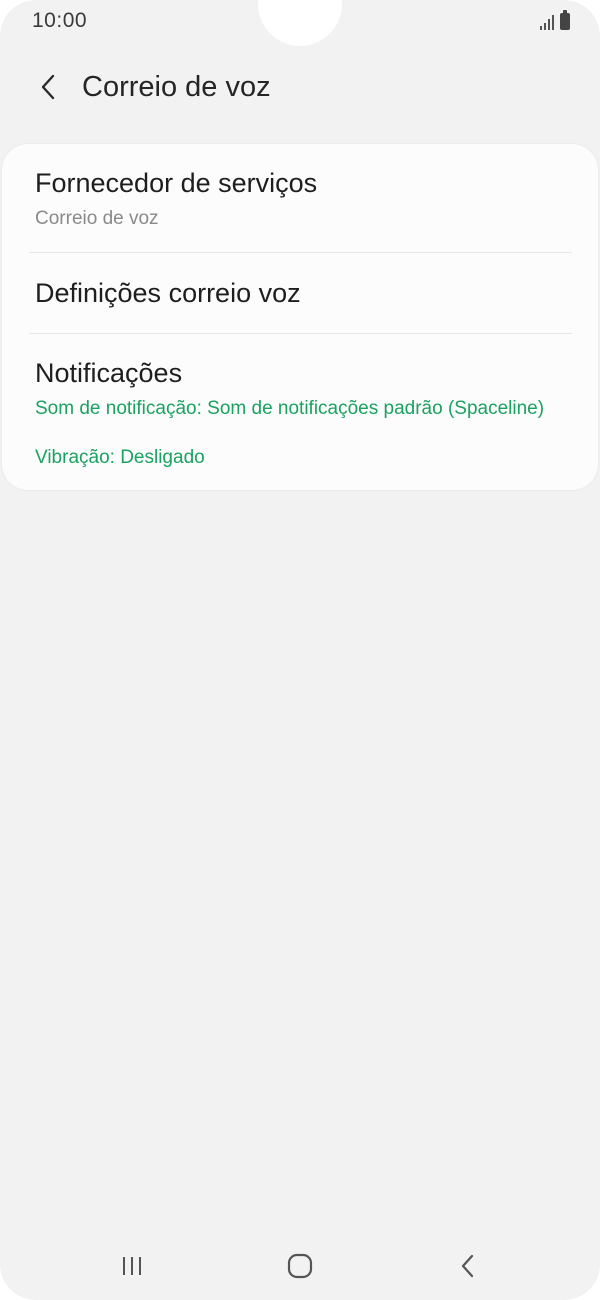 The width and height of the screenshot is (600, 1300). I want to click on navigation-bar, so click(300, 1266).